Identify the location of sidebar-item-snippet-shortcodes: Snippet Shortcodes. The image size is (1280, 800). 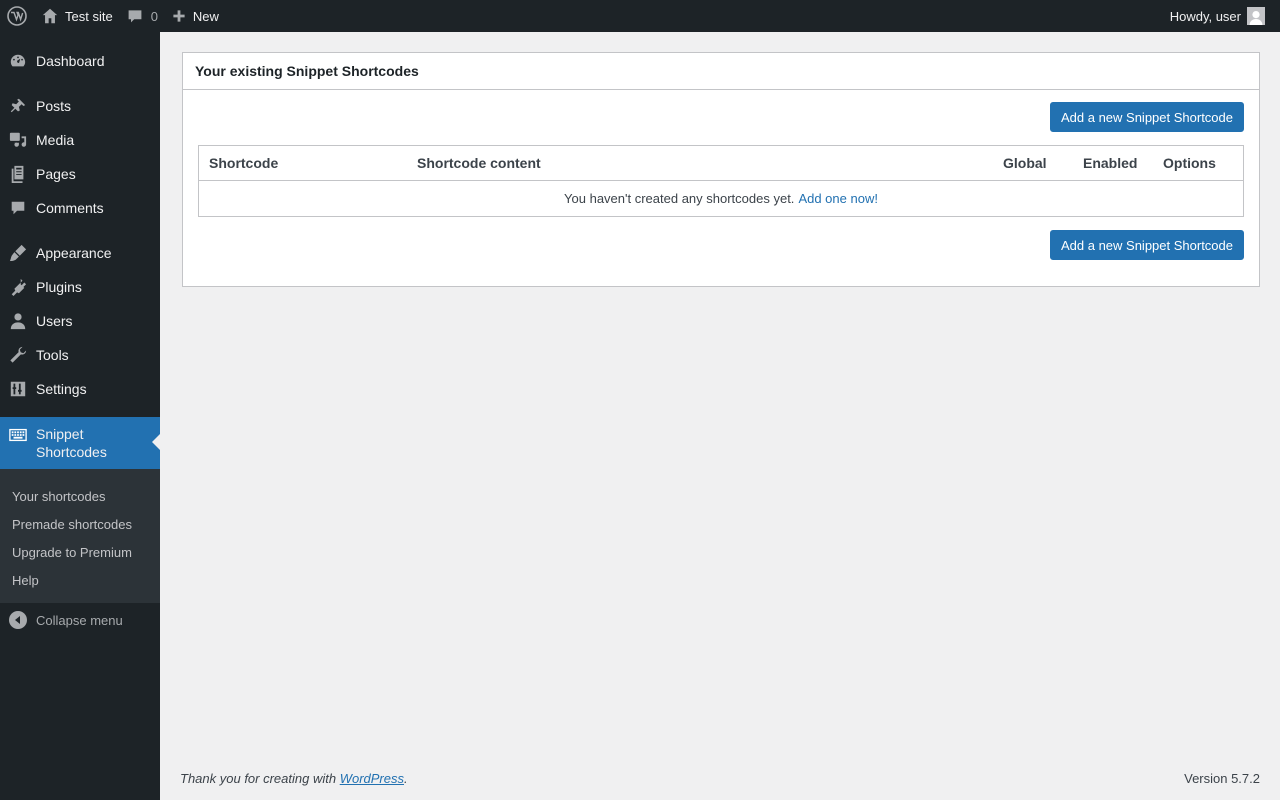
(80, 443).